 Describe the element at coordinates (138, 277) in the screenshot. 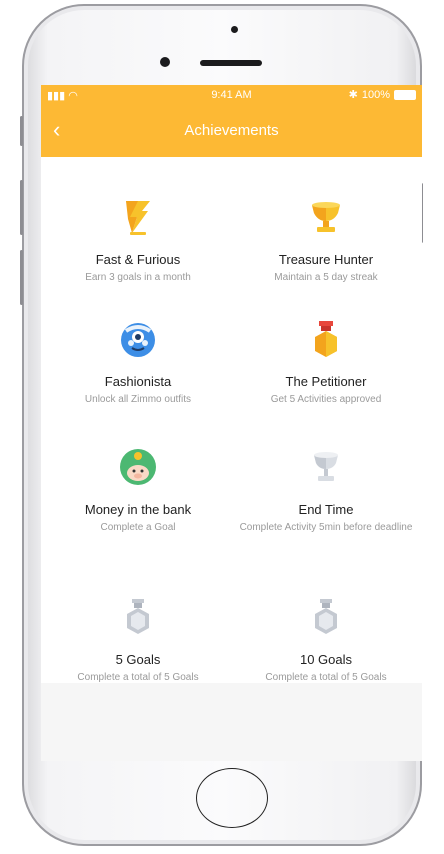

I see `achievement-desc: Earn 3 goals in a month` at that location.